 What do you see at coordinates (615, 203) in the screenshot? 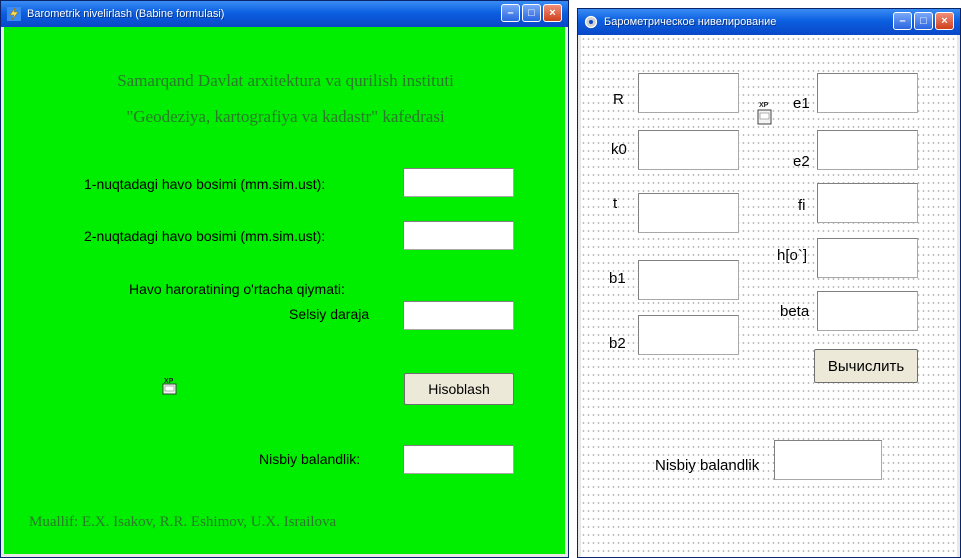
I see `label-t: t` at bounding box center [615, 203].